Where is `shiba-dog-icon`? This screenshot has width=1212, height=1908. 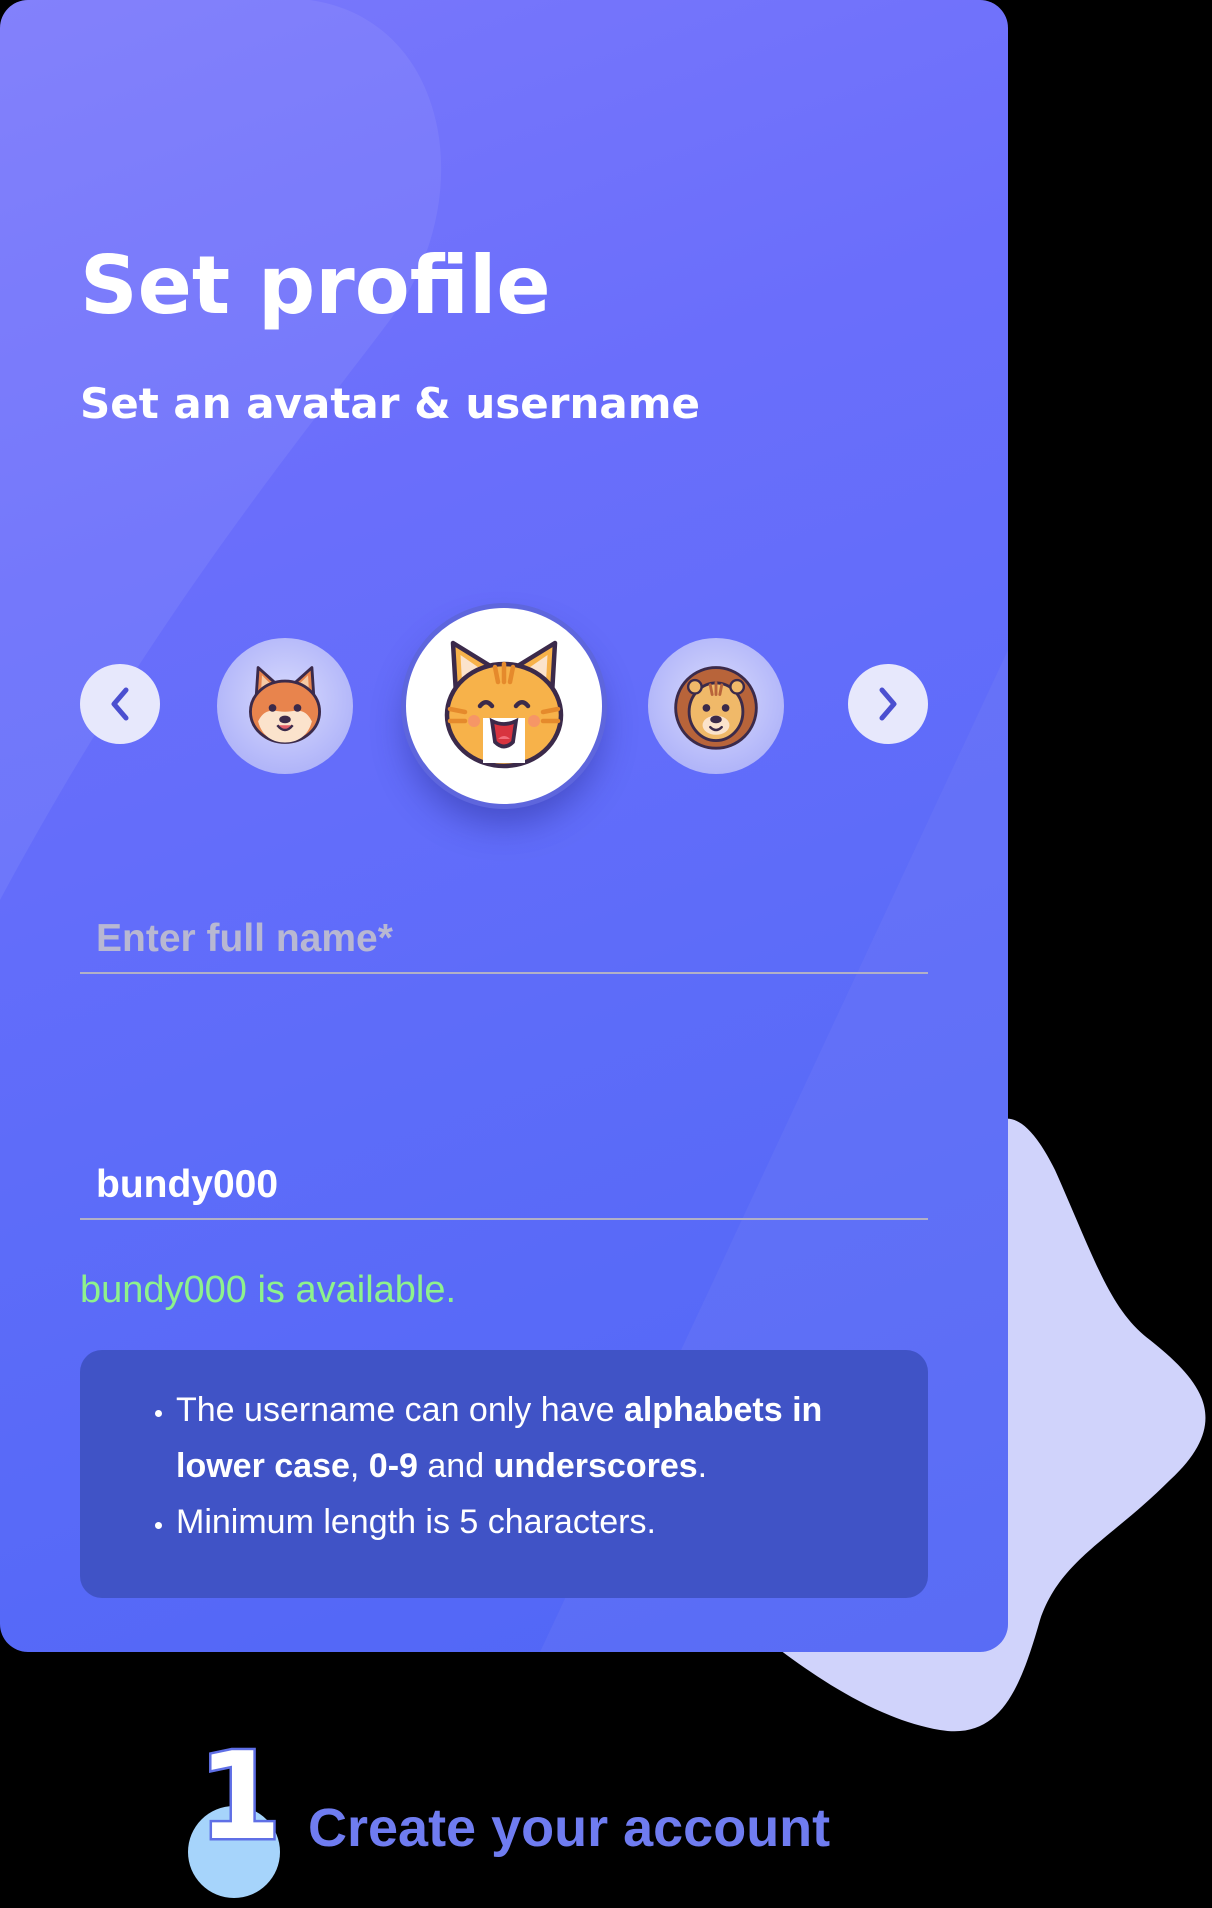
shiba-dog-icon is located at coordinates (285, 705).